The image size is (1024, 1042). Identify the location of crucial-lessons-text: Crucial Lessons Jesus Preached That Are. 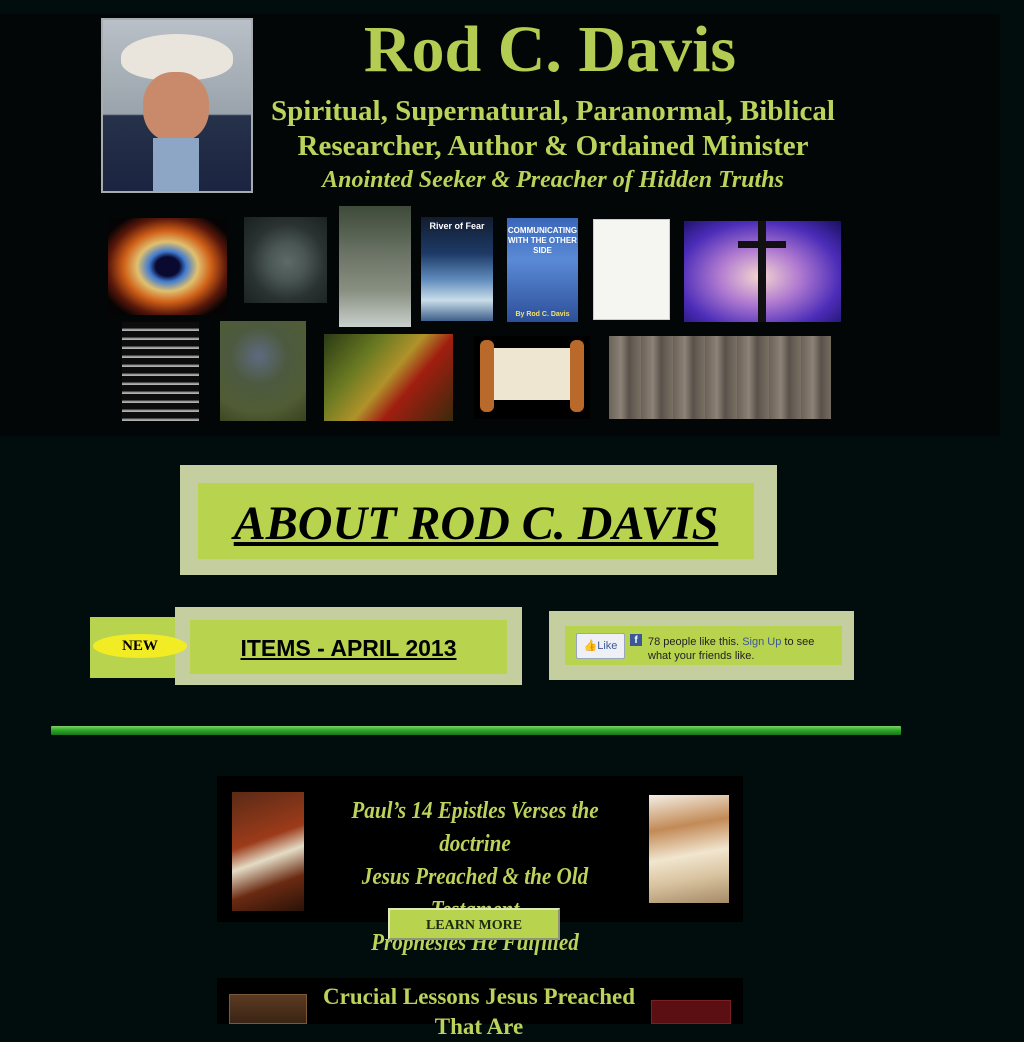
(479, 1012).